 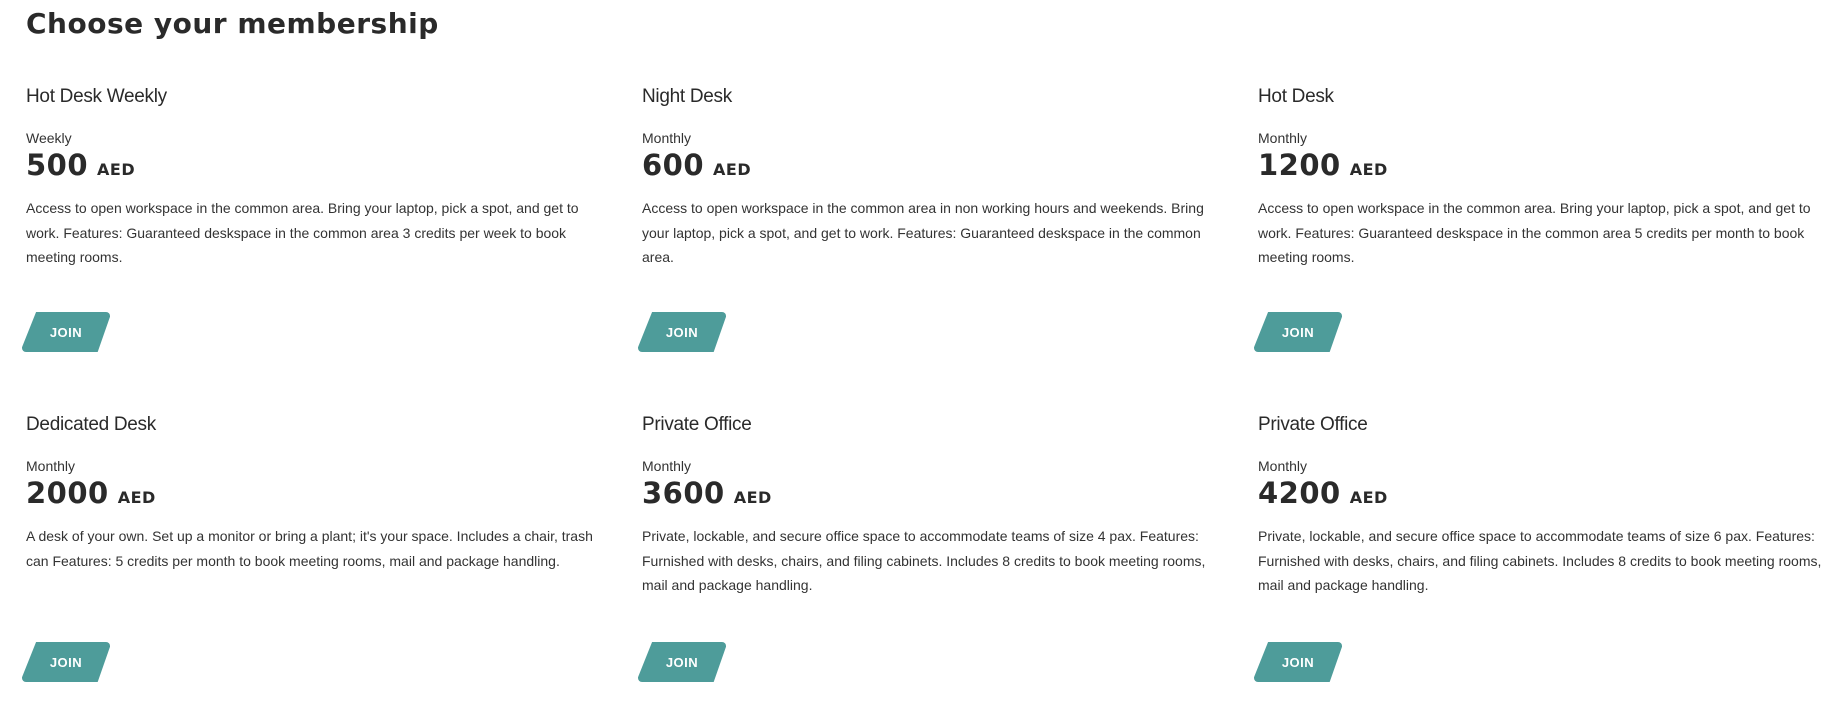 I want to click on price-row: 2000 AED, so click(x=304, y=494).